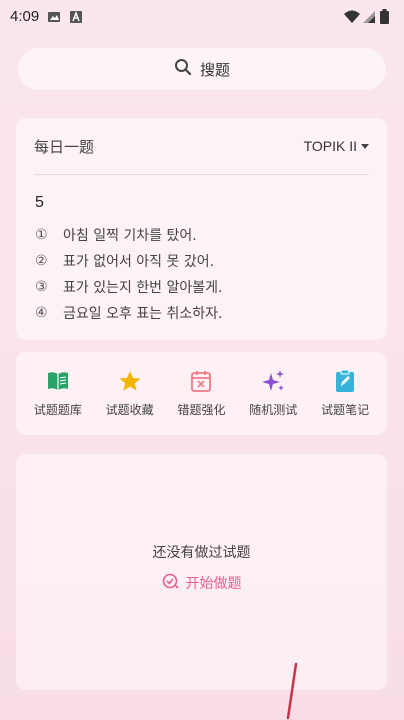  Describe the element at coordinates (201, 381) in the screenshot. I see `calendar-x-icon` at that location.